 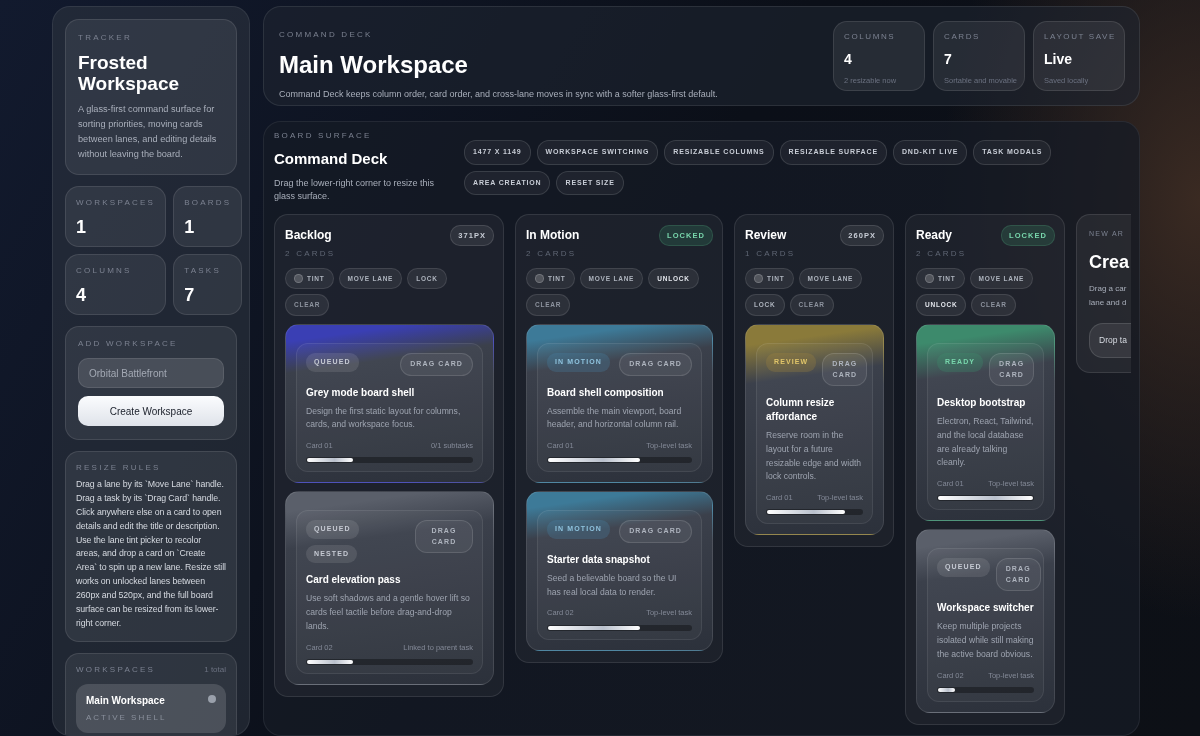 I want to click on new-area-text: Drag a car, so click(x=1108, y=289).